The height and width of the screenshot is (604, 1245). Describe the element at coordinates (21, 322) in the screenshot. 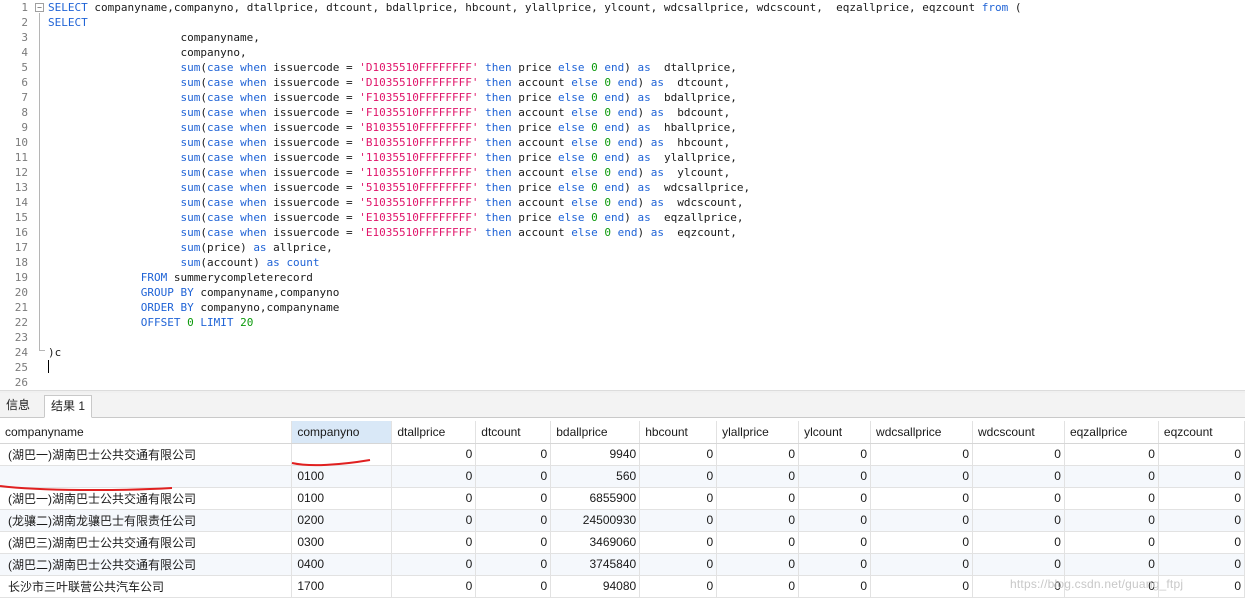

I see `line-number: 22` at that location.